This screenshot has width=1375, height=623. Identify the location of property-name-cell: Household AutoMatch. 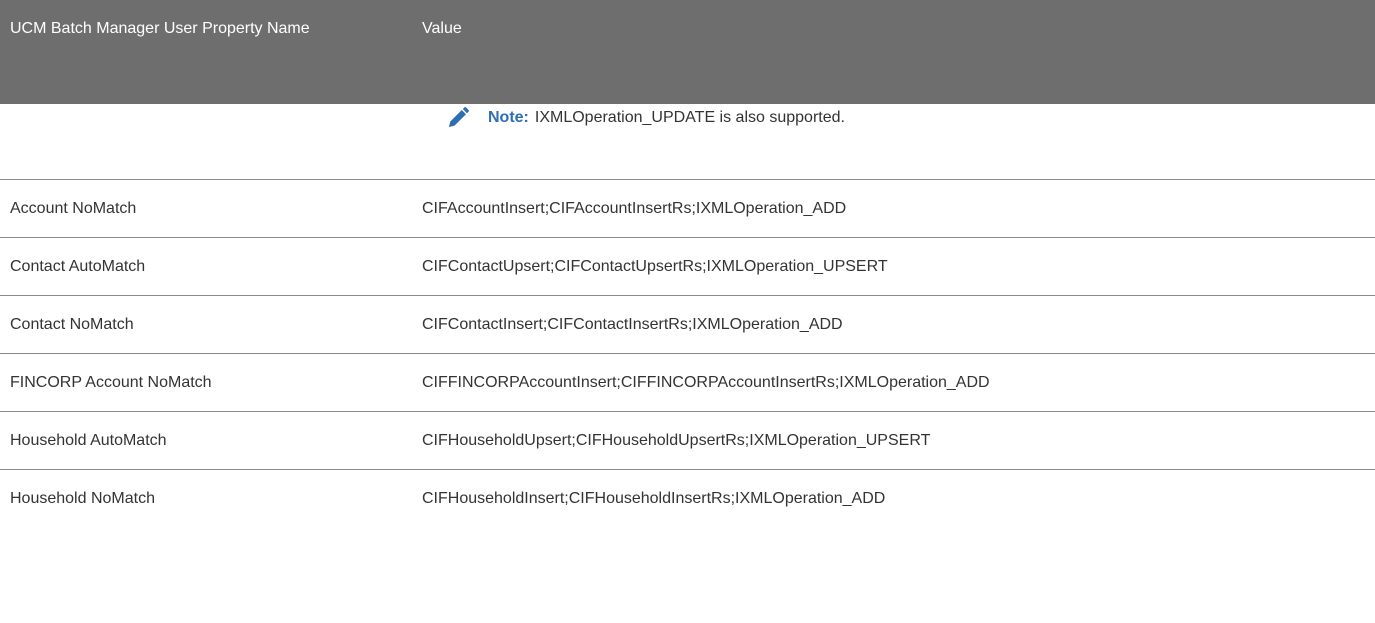
(88, 440).